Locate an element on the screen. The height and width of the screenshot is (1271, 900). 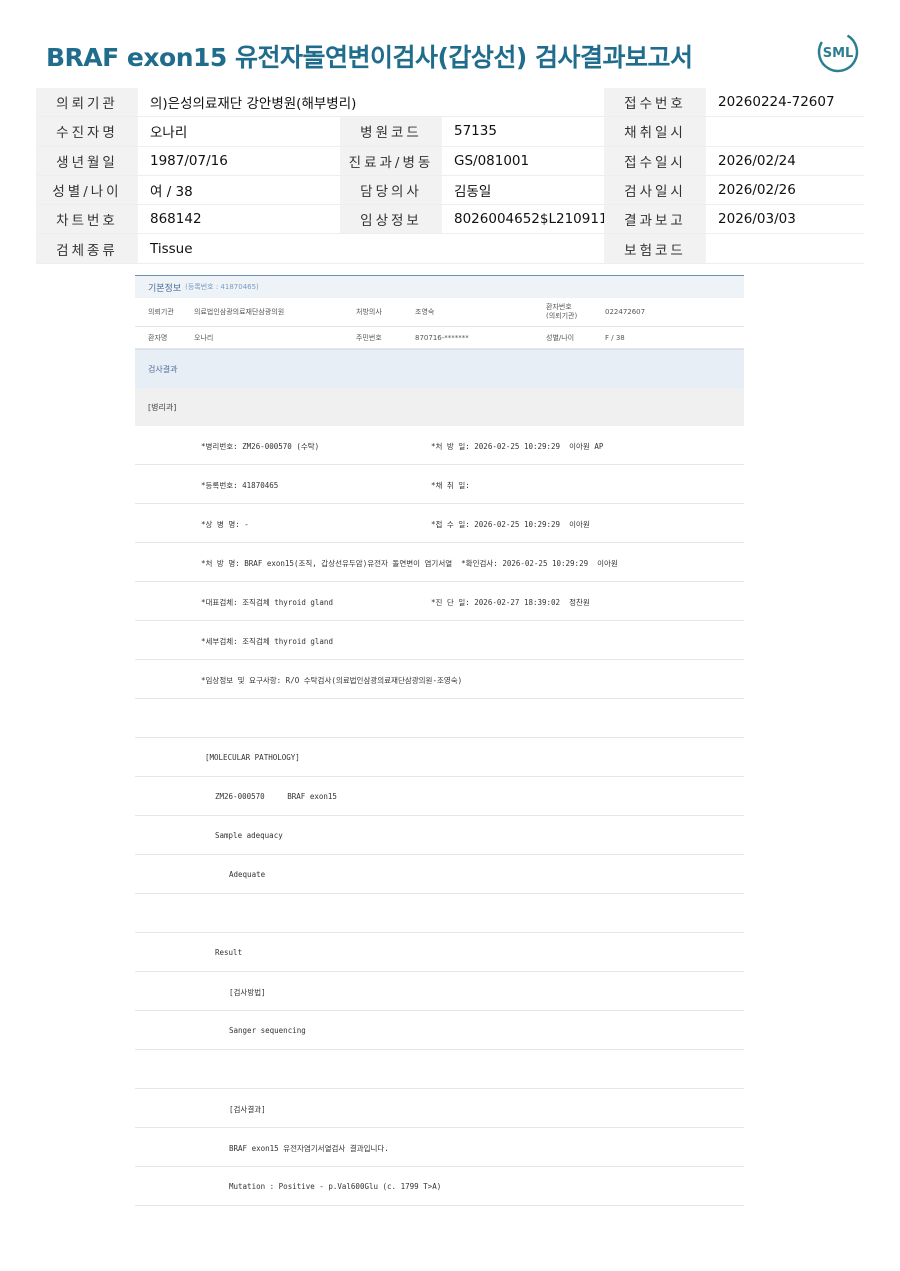
registration-number: (등록번호 : 41870465) is located at coordinates (222, 287).